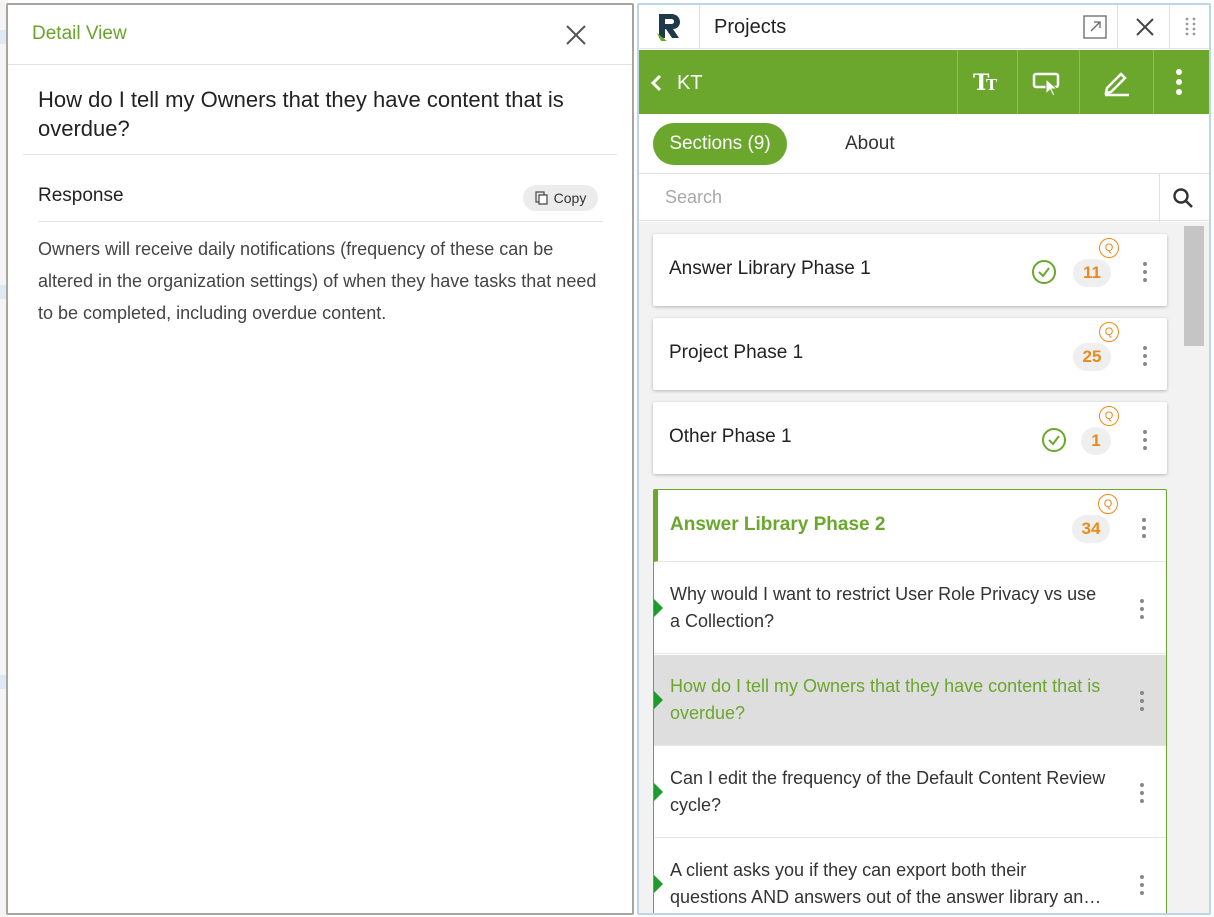  Describe the element at coordinates (870, 144) in the screenshot. I see `tab-about: About` at that location.